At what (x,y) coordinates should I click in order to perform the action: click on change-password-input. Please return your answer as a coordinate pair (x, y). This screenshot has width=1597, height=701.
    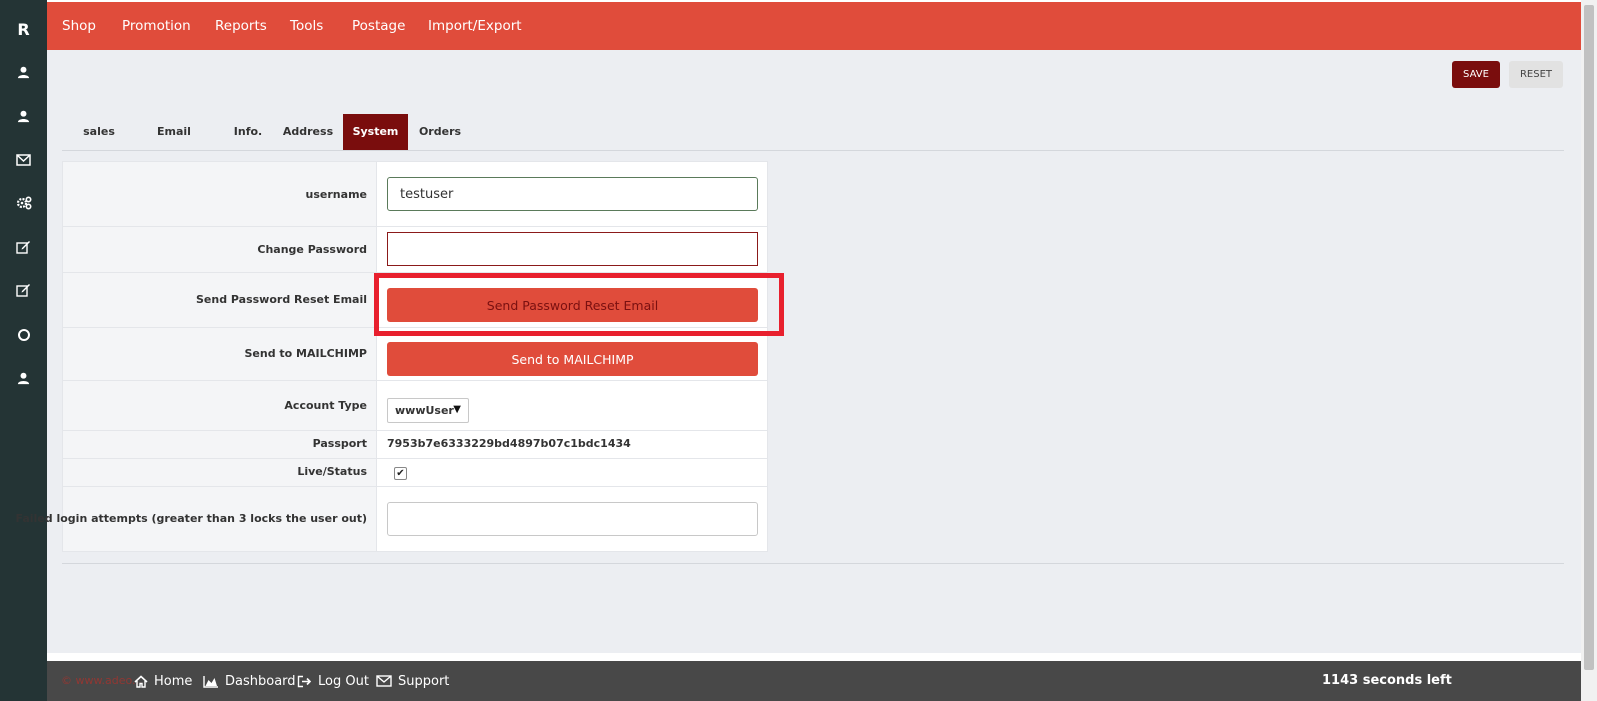
    Looking at the image, I should click on (572, 249).